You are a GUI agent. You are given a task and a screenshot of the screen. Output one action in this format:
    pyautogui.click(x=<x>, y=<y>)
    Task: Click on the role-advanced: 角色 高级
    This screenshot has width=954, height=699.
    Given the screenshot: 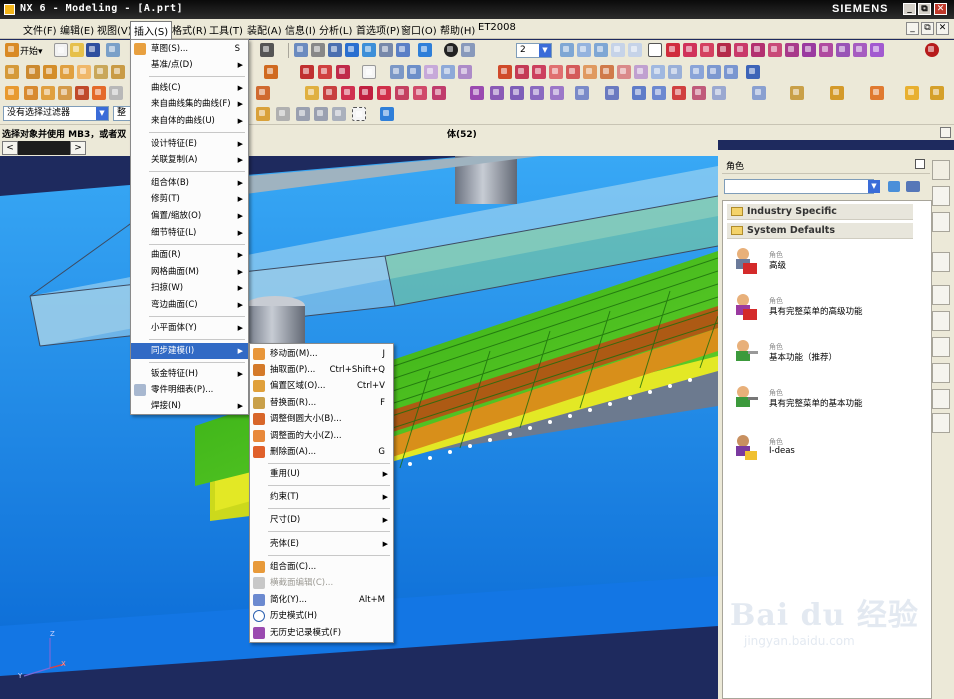 What is the action you would take?
    pyautogui.click(x=821, y=263)
    